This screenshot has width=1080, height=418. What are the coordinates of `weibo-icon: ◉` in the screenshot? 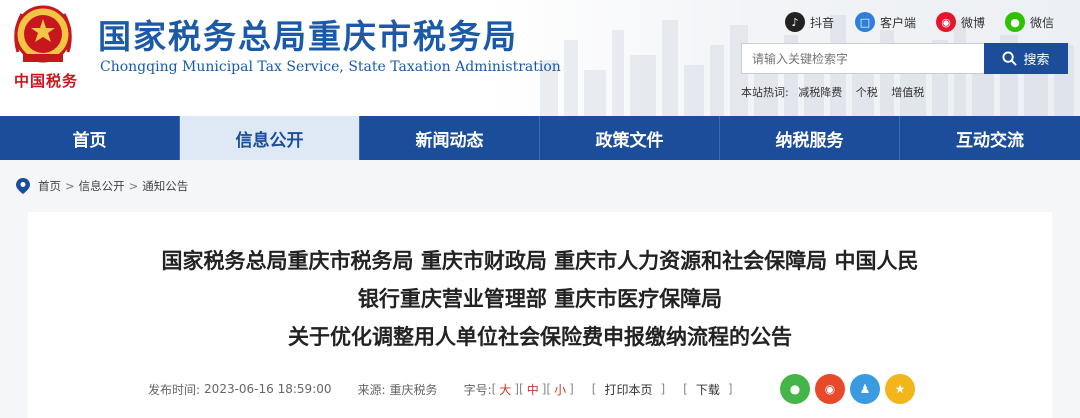 It's located at (946, 22).